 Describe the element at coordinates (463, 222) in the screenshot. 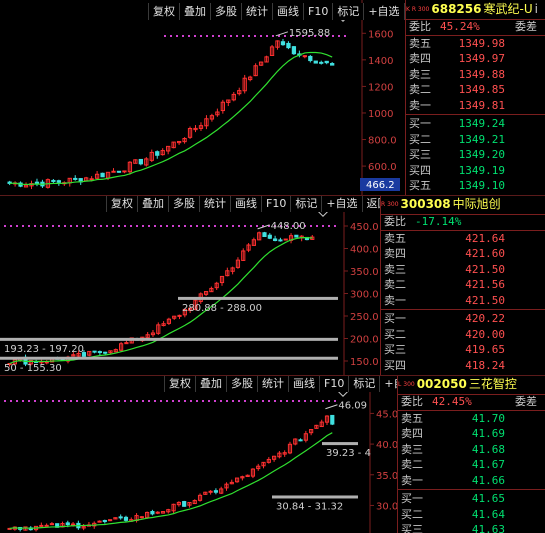

I see `wei-bi-row: 委比-17.14%委差` at that location.